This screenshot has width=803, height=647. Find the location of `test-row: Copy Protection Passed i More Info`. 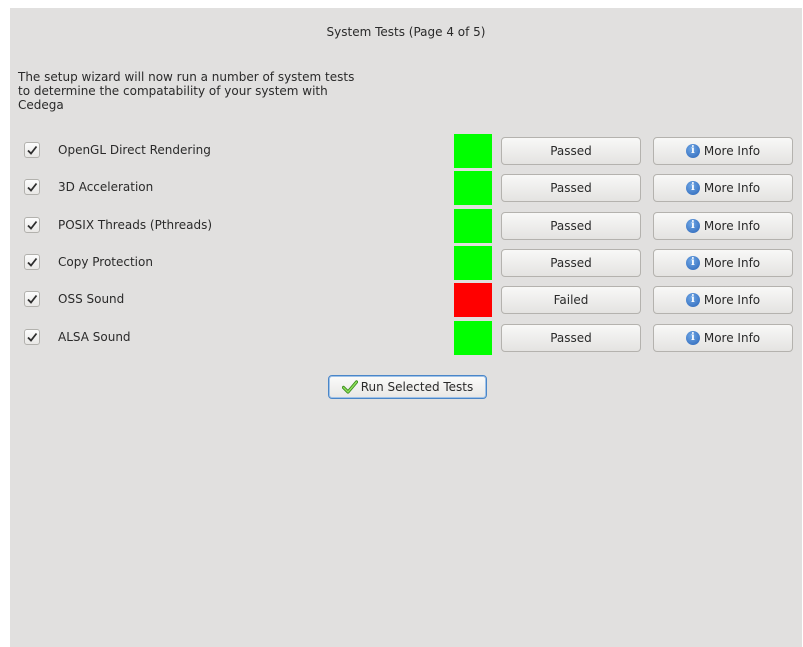

test-row: Copy Protection Passed i More Info is located at coordinates (406, 263).